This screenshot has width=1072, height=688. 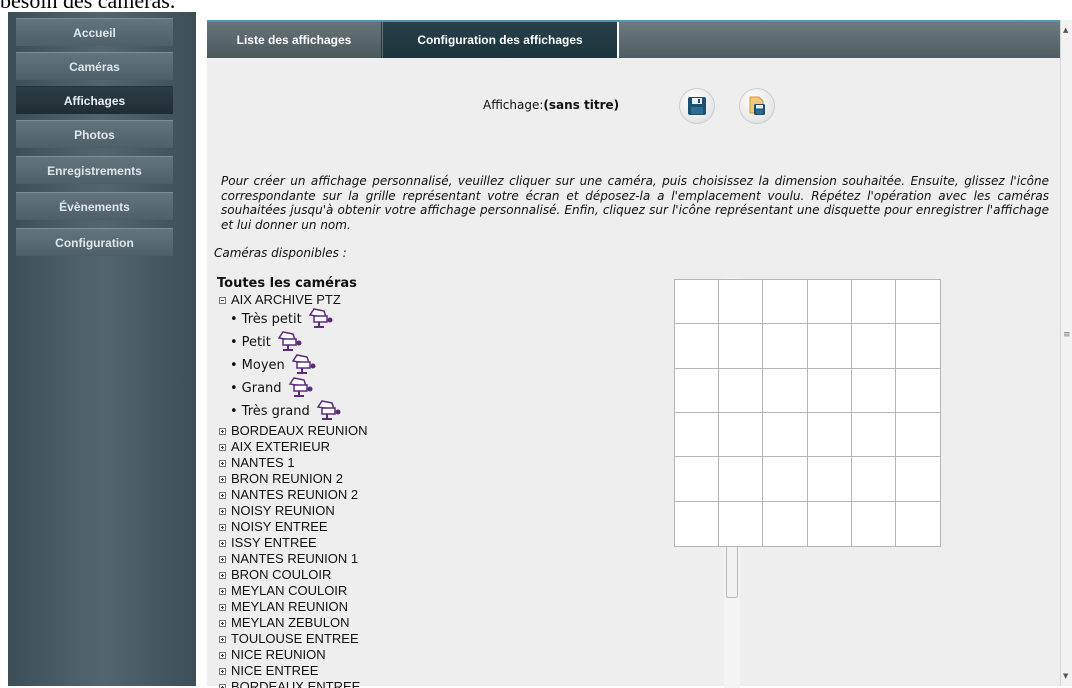 What do you see at coordinates (1065, 676) in the screenshot?
I see `scroll-down-arrow-icon: ▼` at bounding box center [1065, 676].